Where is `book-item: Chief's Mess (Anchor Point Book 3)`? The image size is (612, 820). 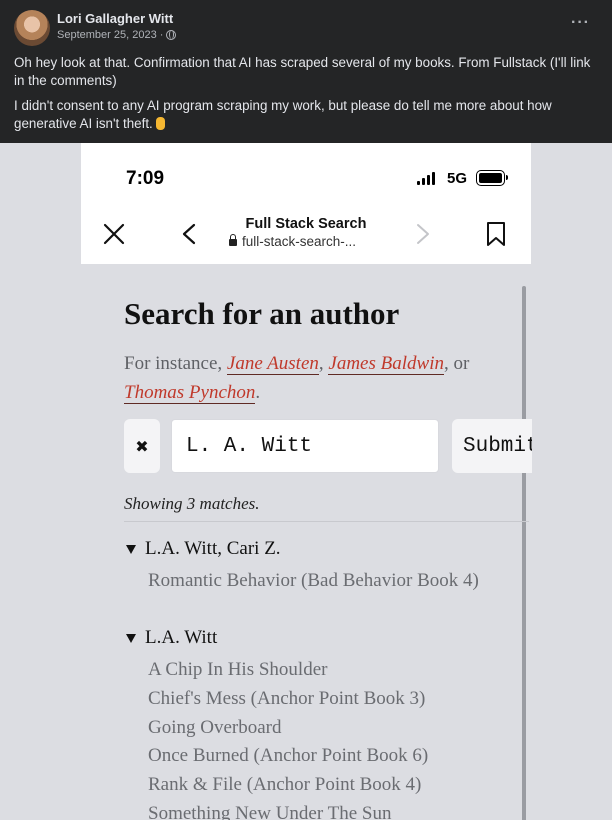
book-item: Chief's Mess (Anchor Point Book 3) is located at coordinates (287, 698).